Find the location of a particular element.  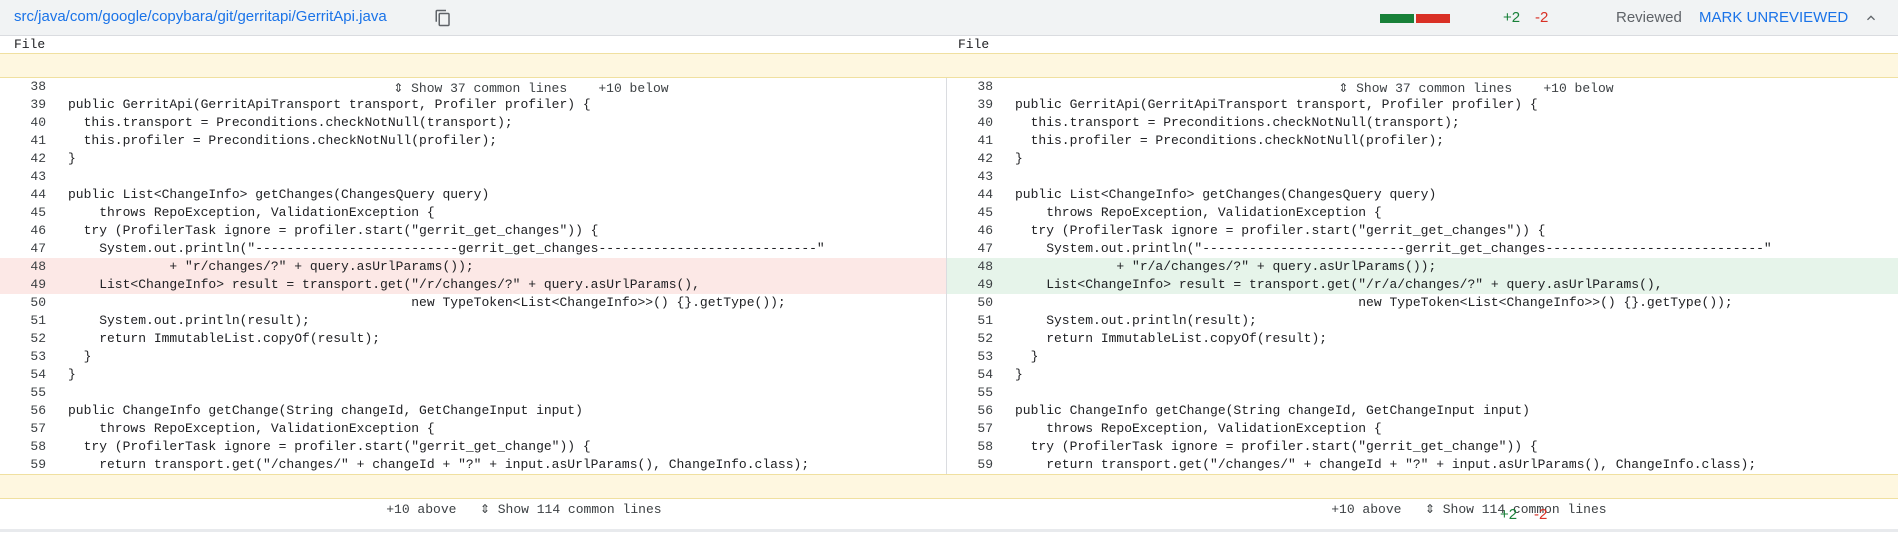

expand-icon: ⇕ is located at coordinates (484, 509).